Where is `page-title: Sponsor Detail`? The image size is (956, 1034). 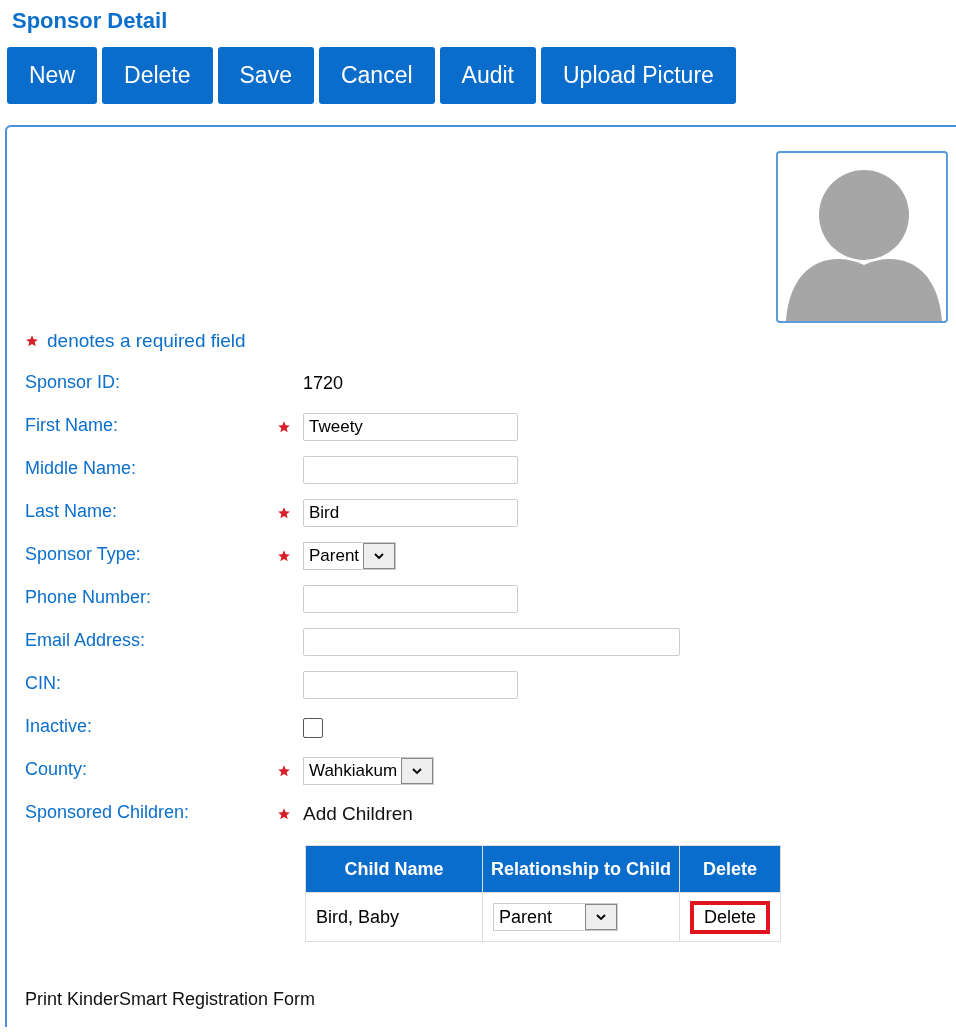 page-title: Sponsor Detail is located at coordinates (90, 21).